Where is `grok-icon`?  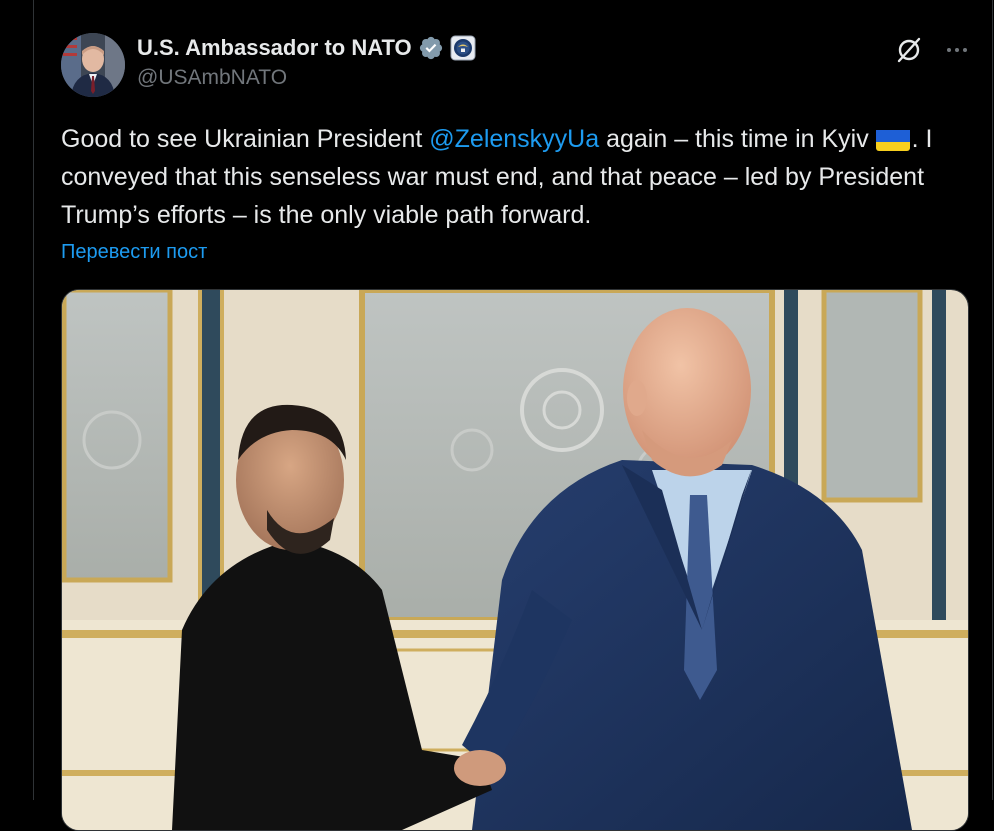 grok-icon is located at coordinates (909, 50).